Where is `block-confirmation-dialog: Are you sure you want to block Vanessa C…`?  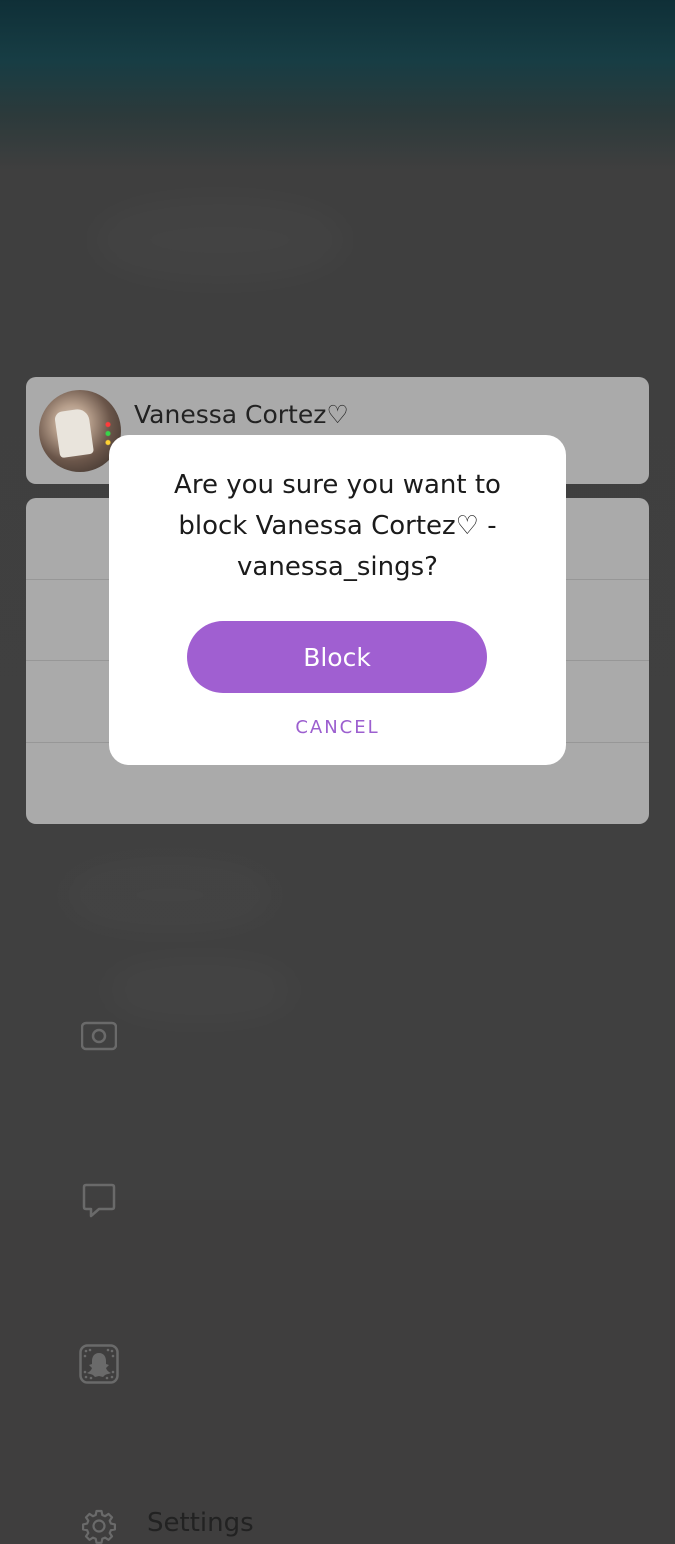
block-confirmation-dialog: Are you sure you want to block Vanessa C… is located at coordinates (337, 600).